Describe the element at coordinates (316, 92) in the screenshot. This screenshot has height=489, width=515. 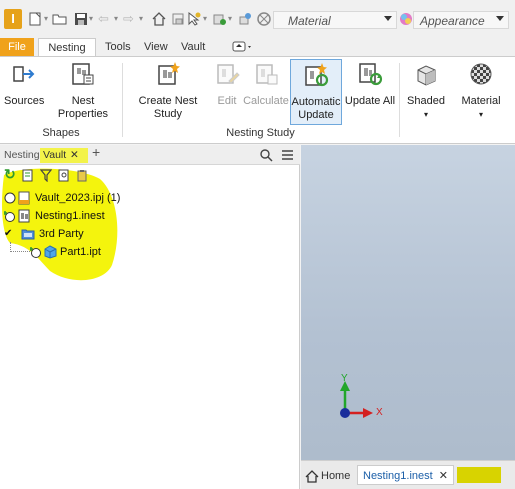
I see `automatic-update-toggle: Automatic Update` at that location.